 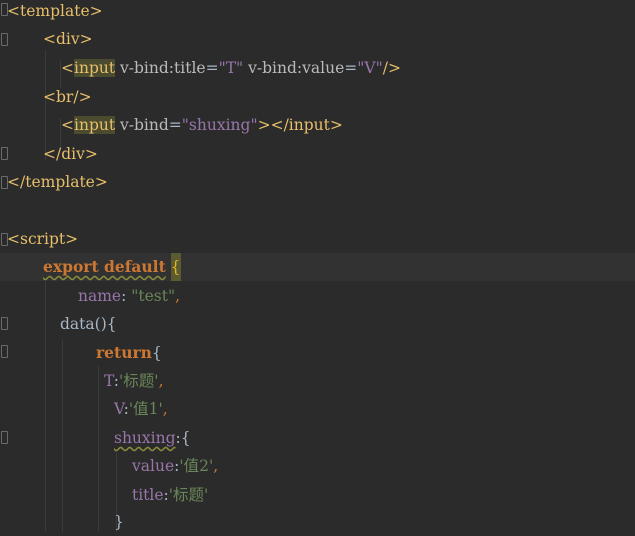 I want to click on attribute-value: "V", so click(x=370, y=68).